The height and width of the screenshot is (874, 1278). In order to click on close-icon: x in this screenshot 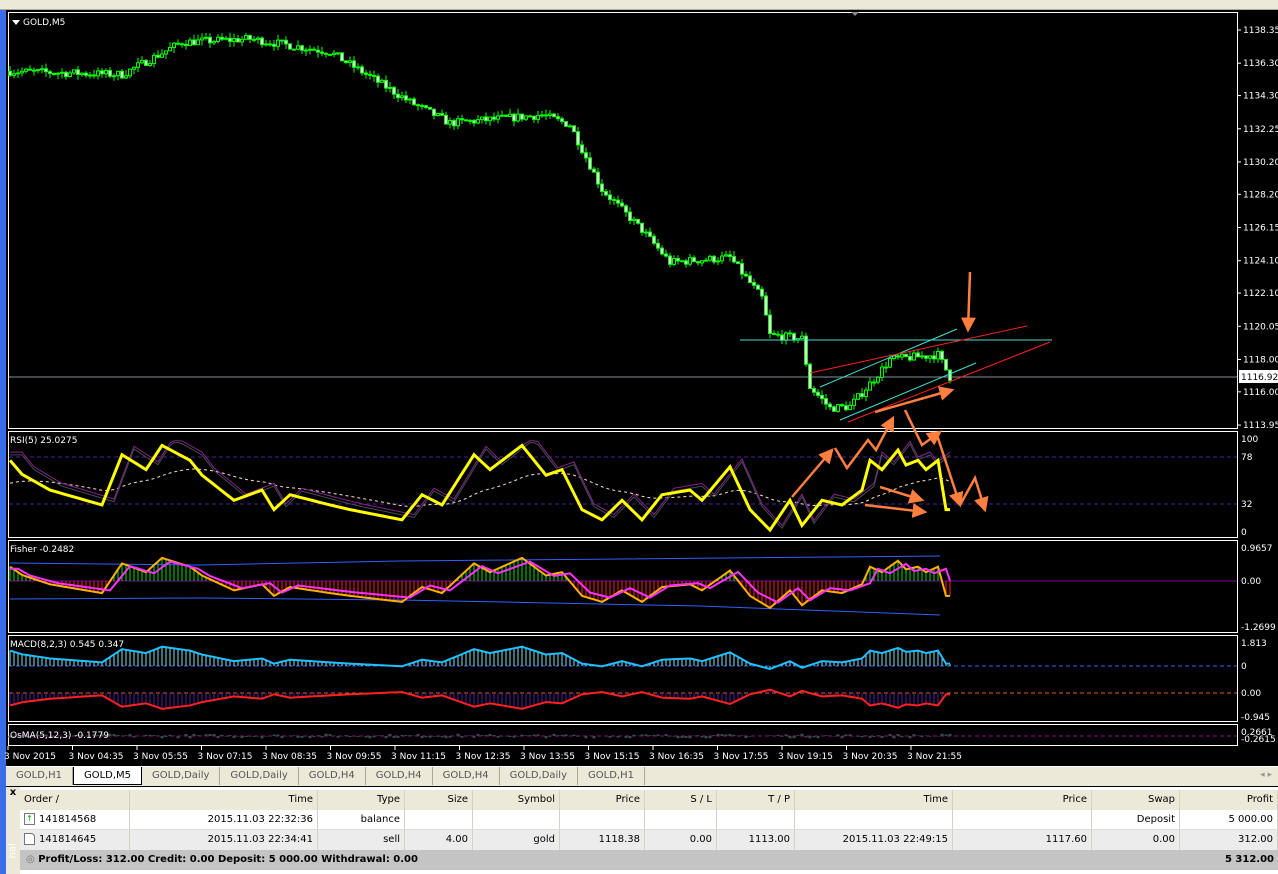, I will do `click(13, 792)`.